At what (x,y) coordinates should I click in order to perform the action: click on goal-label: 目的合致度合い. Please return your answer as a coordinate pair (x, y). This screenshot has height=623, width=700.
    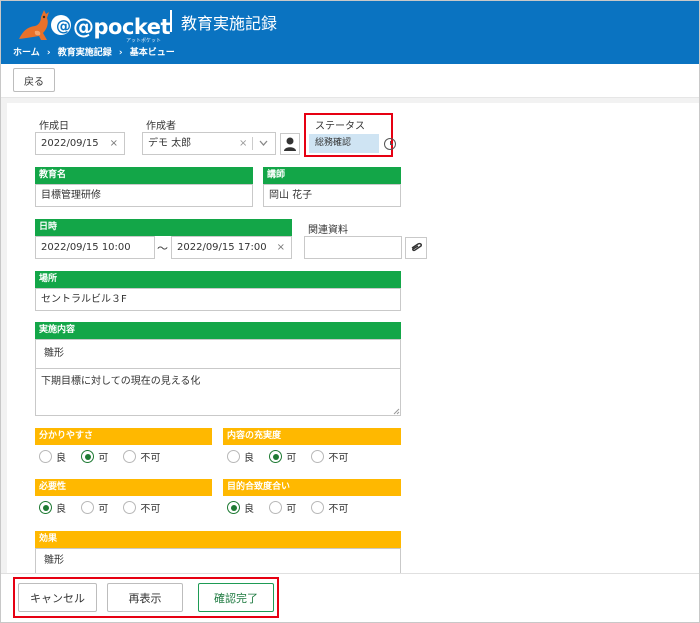
    Looking at the image, I should click on (312, 487).